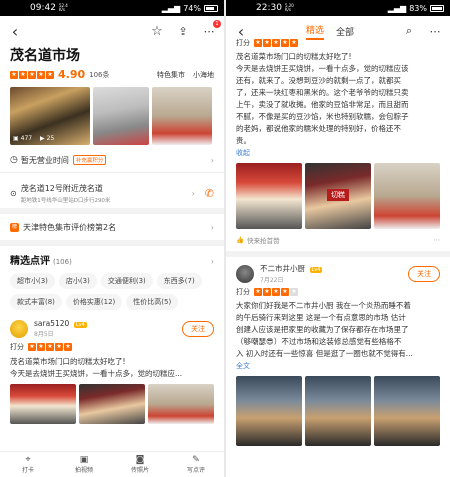  What do you see at coordinates (112, 328) in the screenshot?
I see `review-header: sara5120 Lv4 8月5日 关注` at bounding box center [112, 328].